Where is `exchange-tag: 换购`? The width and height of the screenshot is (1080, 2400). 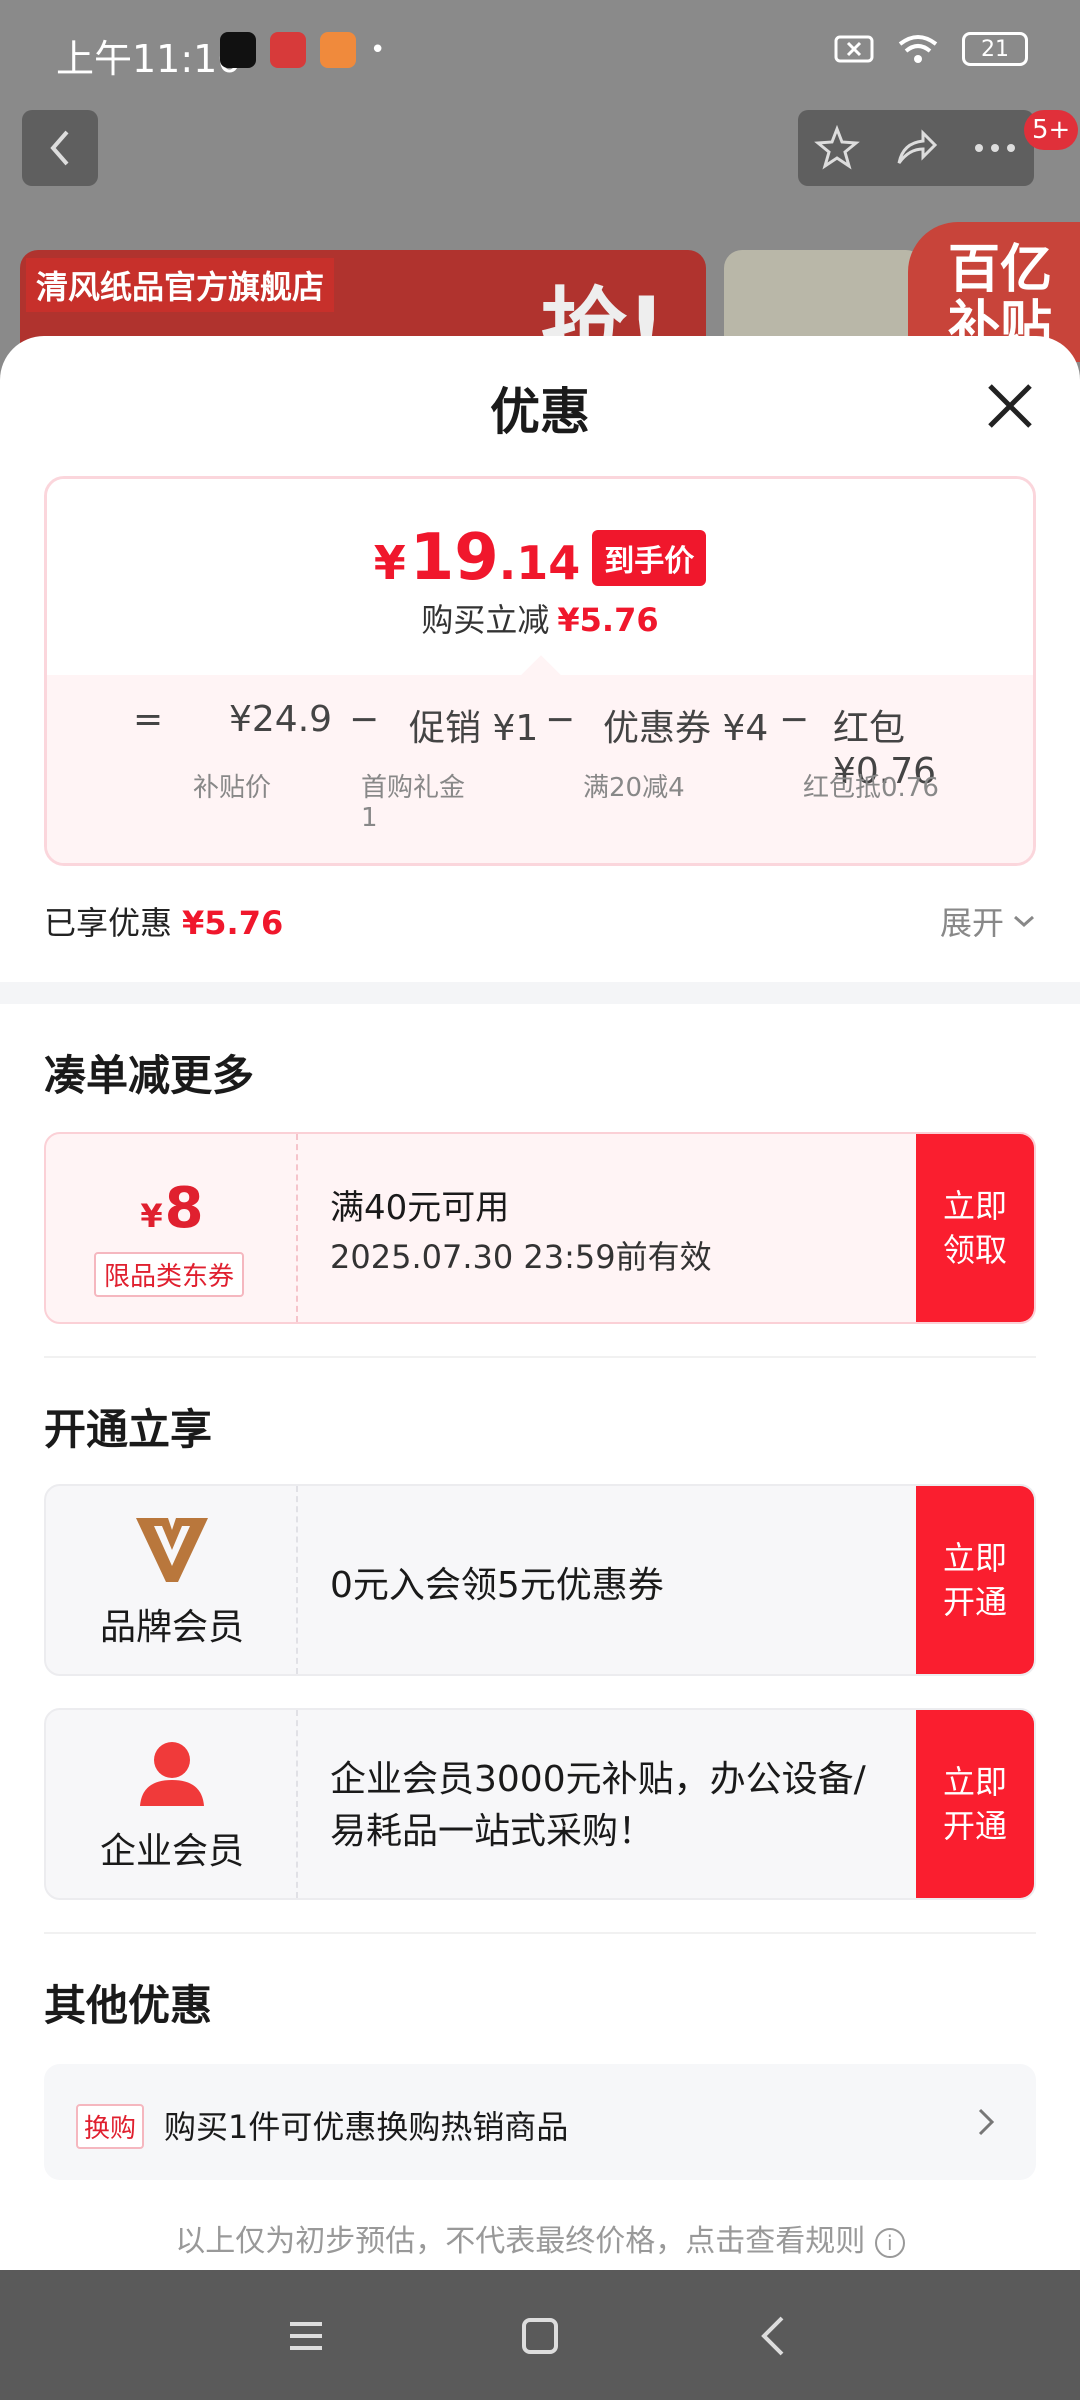 exchange-tag: 换购 is located at coordinates (110, 2126).